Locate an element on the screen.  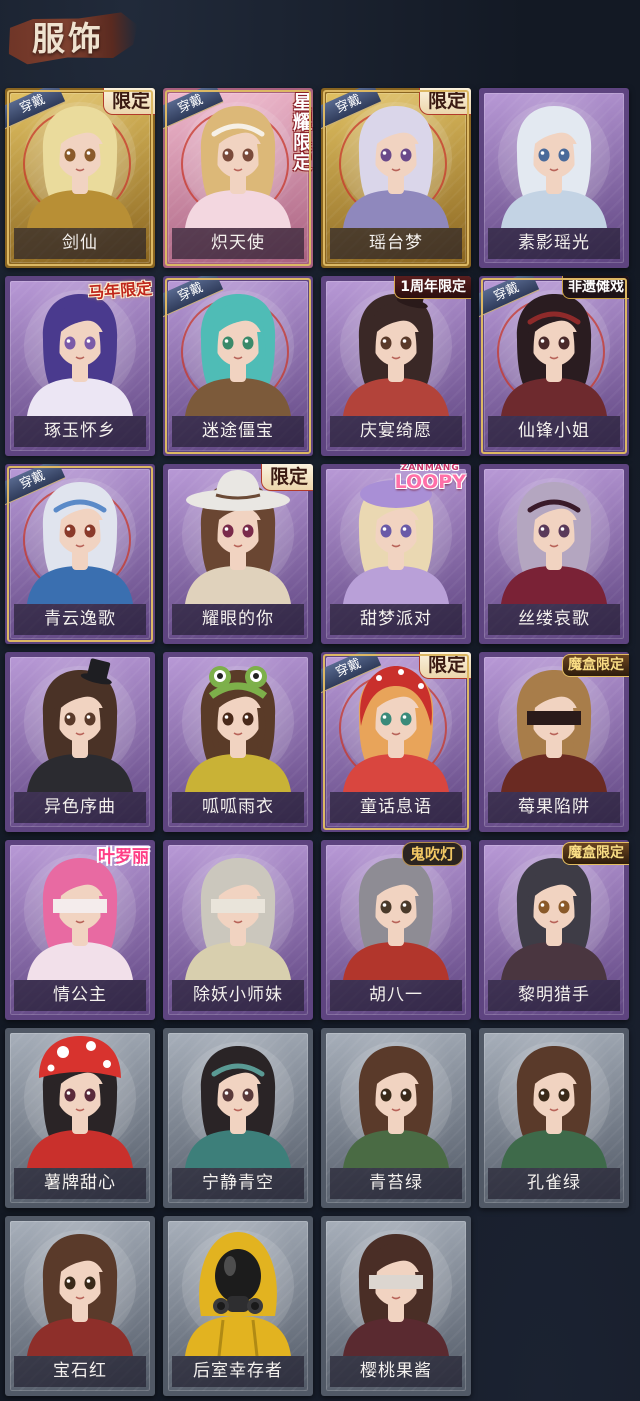
costume-name: 庆宴绮愿 is located at coordinates (396, 431).